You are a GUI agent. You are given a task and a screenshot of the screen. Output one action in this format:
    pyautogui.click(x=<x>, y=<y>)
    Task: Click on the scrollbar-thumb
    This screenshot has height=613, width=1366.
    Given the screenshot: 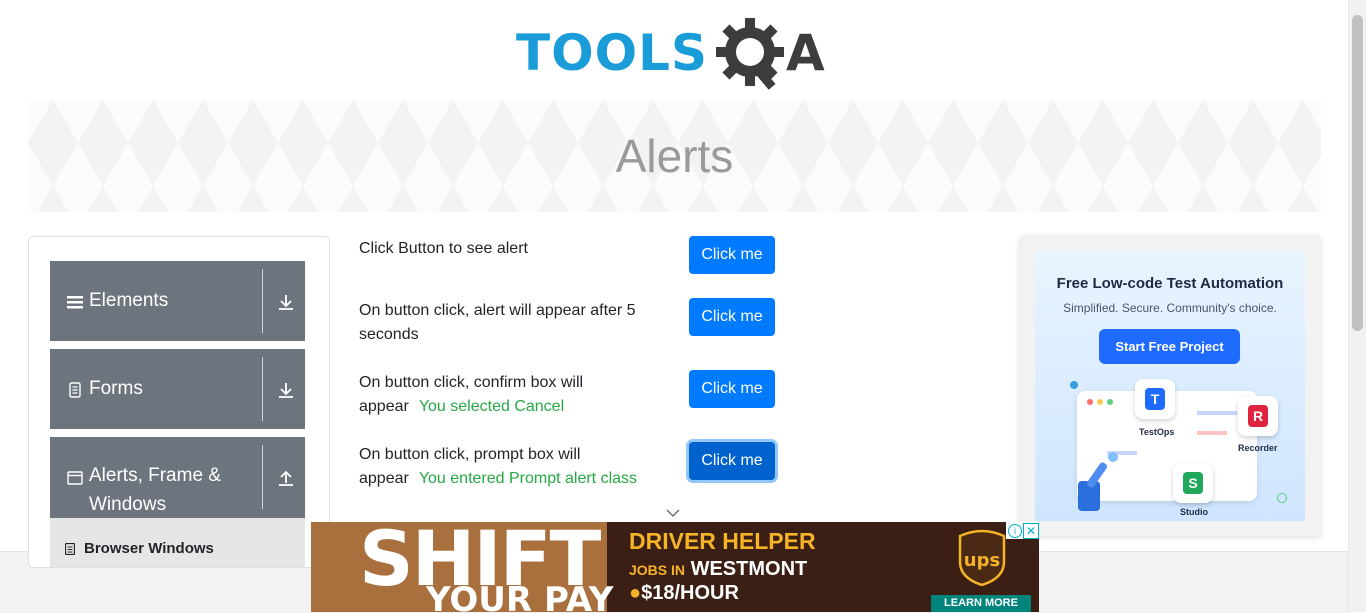 What is the action you would take?
    pyautogui.click(x=1357, y=173)
    